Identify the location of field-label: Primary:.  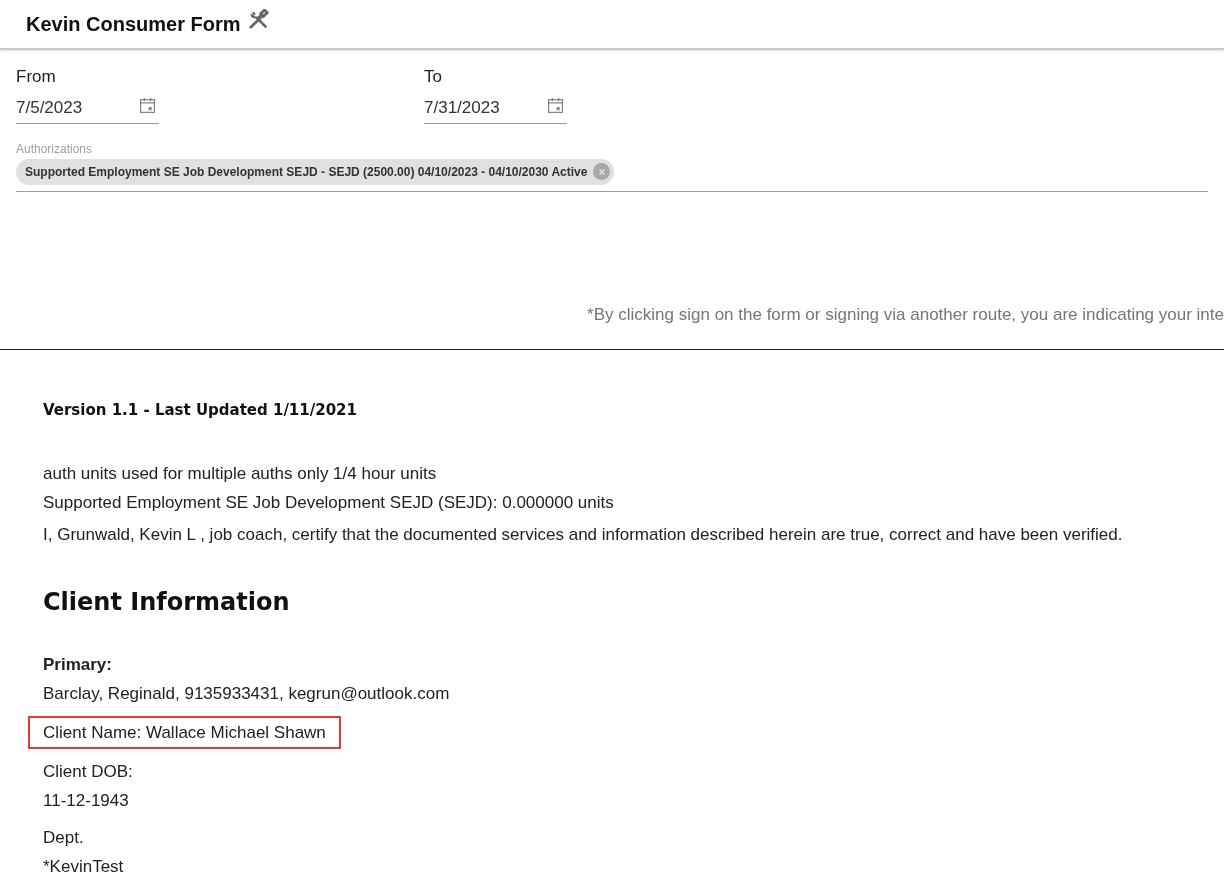
(78, 664).